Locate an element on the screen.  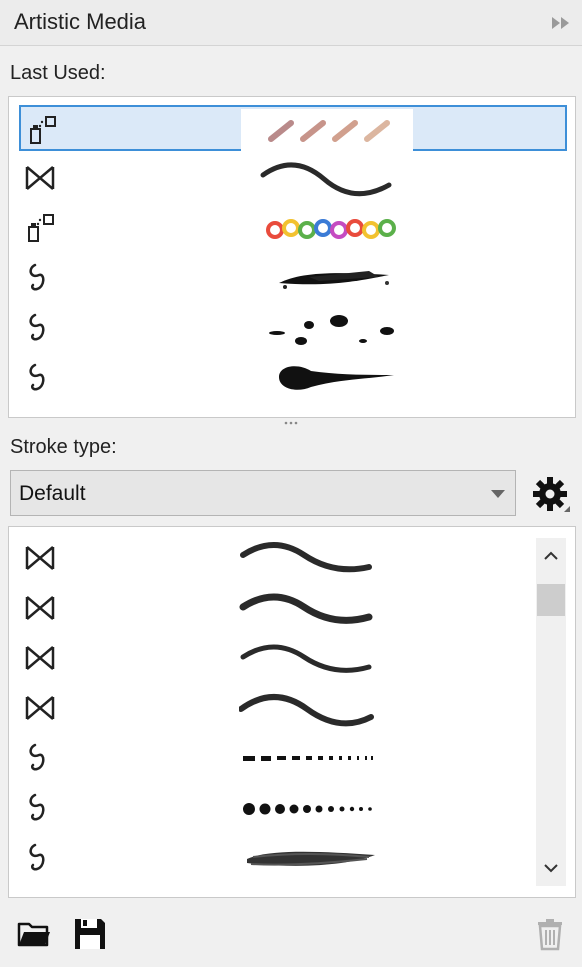
stroke-list-scrollbar is located at coordinates (551, 712).